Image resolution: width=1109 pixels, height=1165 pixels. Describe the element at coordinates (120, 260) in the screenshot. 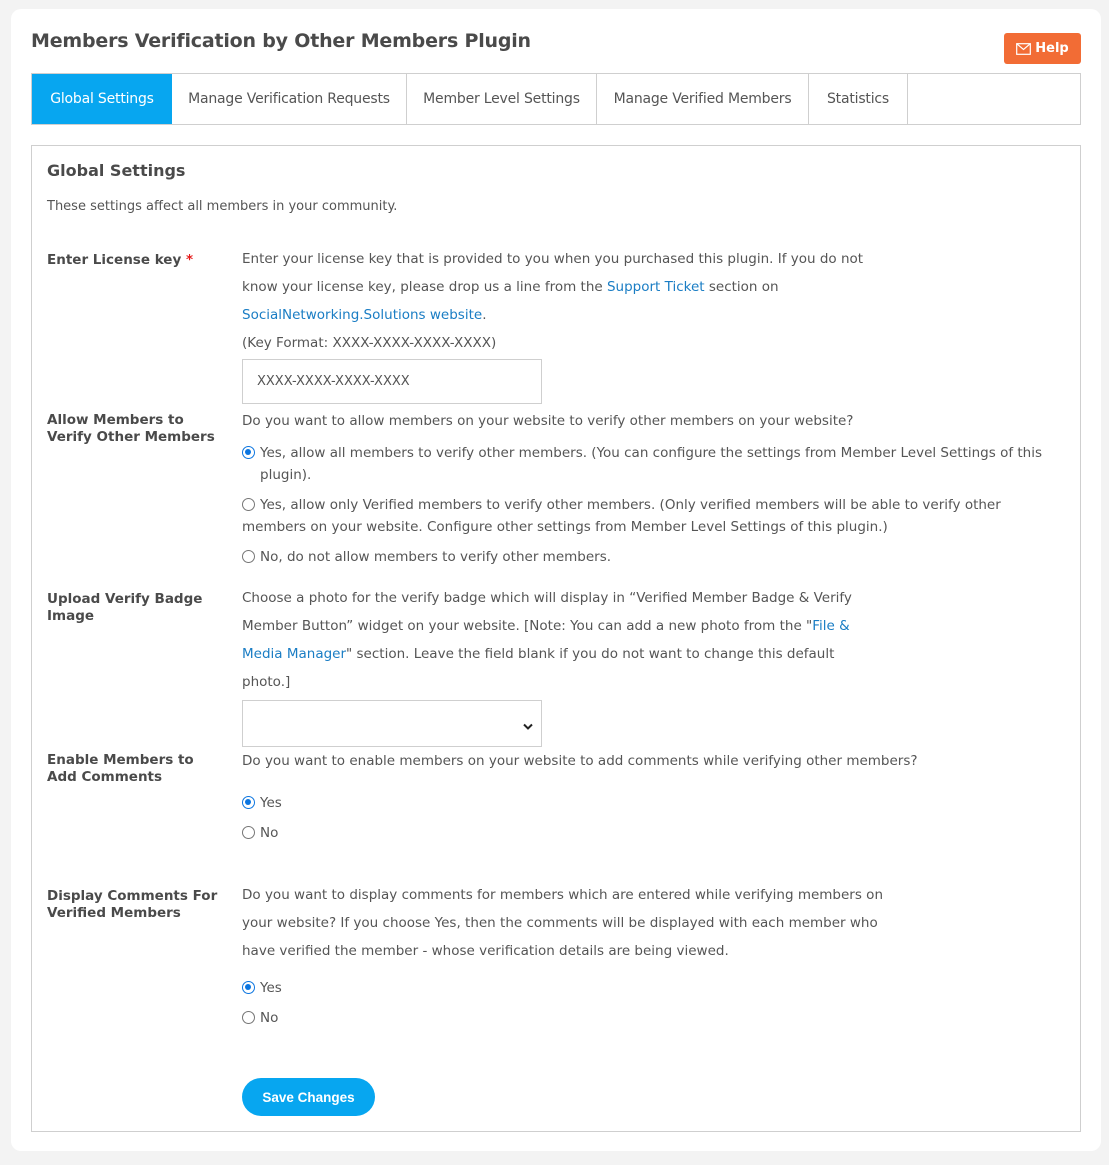

I see `license-key-label: Enter License key *` at that location.